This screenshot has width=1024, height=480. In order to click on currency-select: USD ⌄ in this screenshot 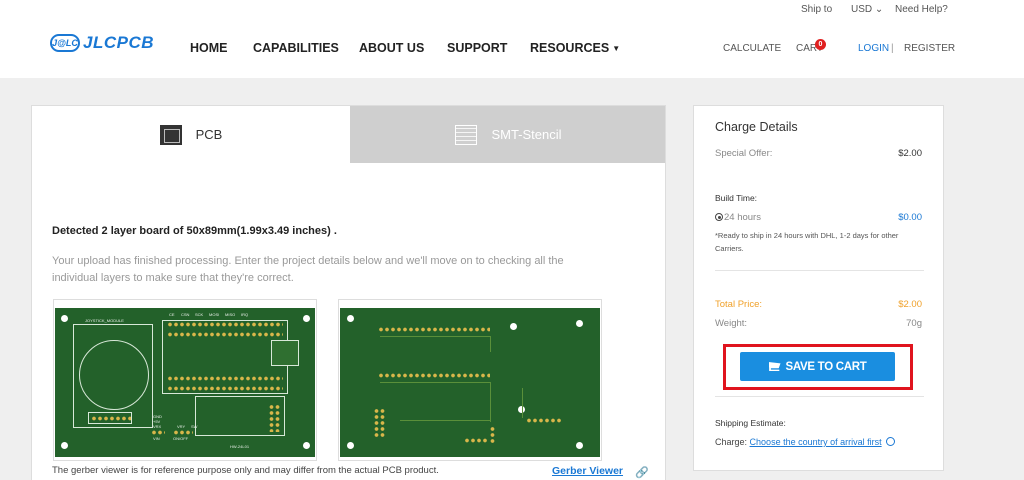, I will do `click(867, 9)`.